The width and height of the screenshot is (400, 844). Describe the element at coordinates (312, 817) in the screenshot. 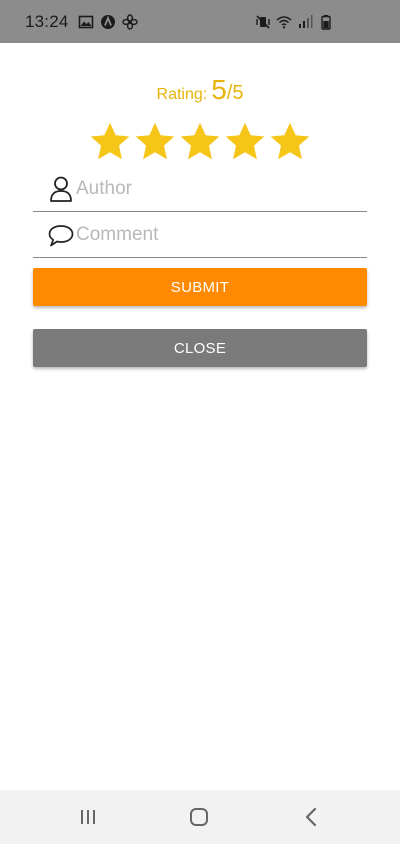

I see `back-icon` at that location.